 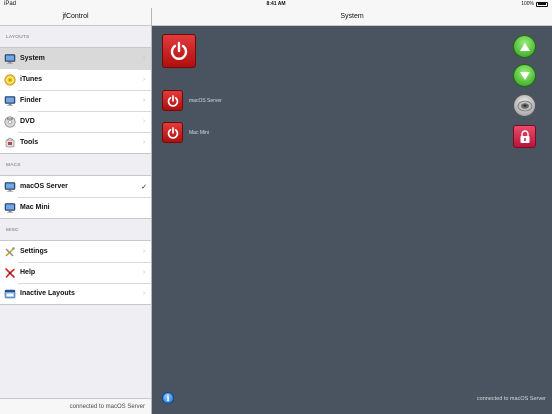 I want to click on sidebar-item-label: Tools, so click(x=29, y=142).